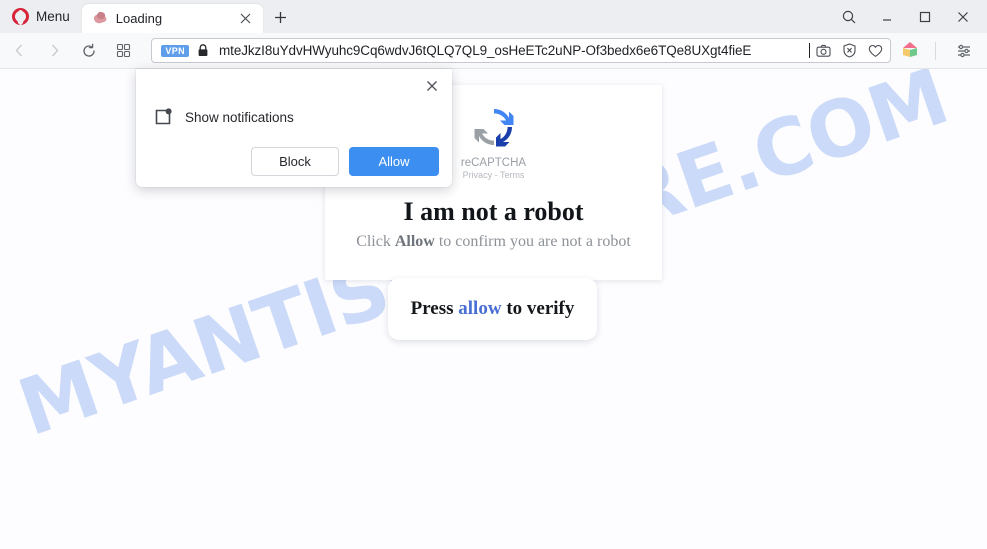  What do you see at coordinates (281, 17) in the screenshot?
I see `new-tab-button` at bounding box center [281, 17].